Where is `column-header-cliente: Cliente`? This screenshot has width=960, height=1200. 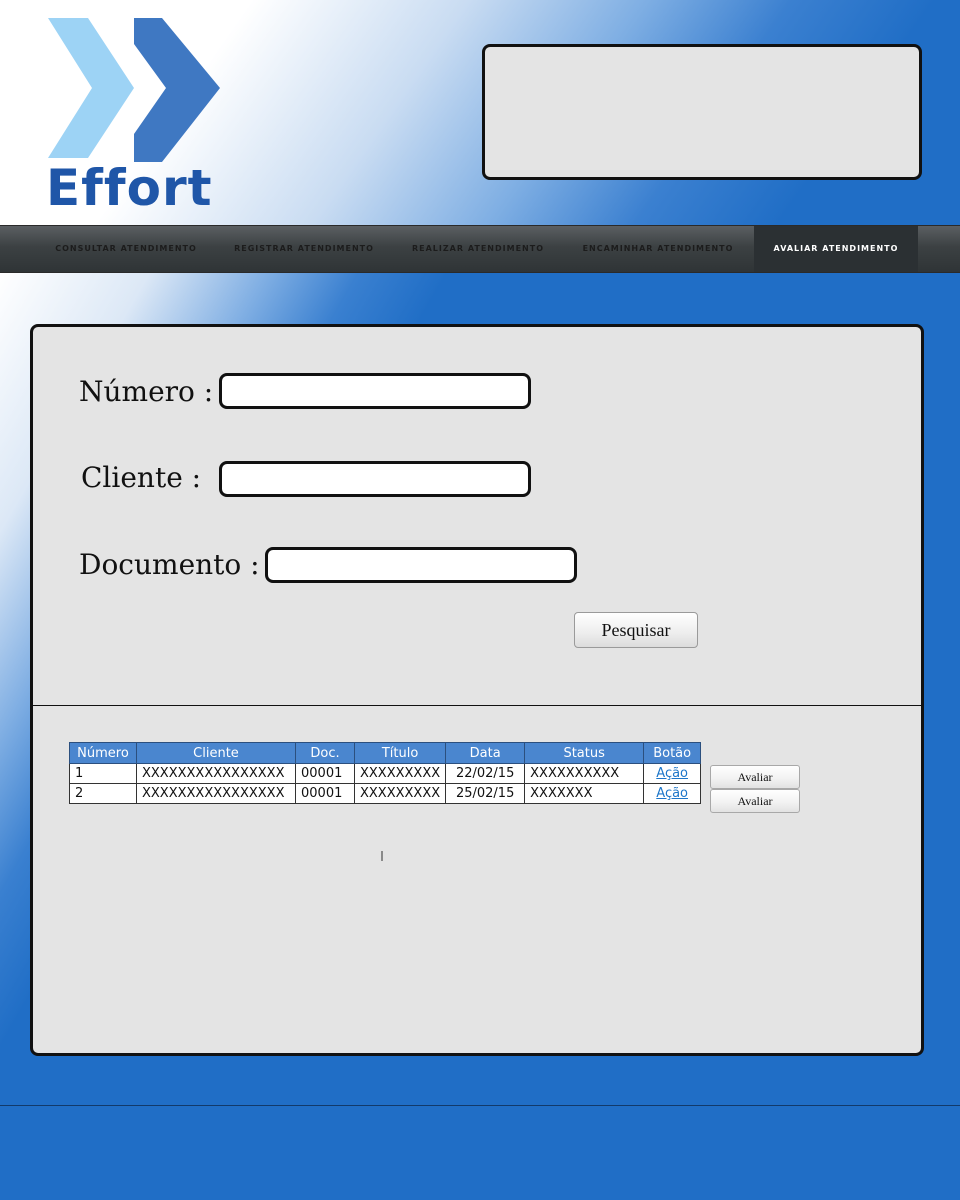 column-header-cliente: Cliente is located at coordinates (216, 753).